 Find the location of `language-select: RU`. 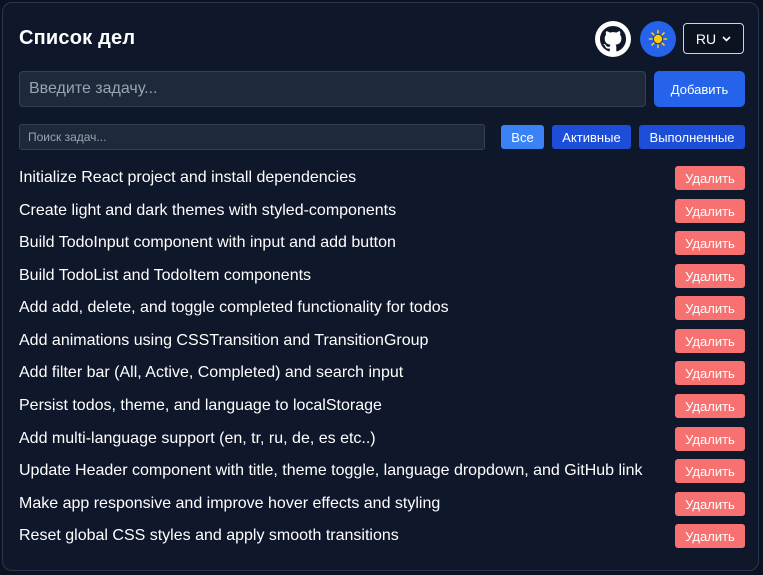

language-select: RU is located at coordinates (713, 38).